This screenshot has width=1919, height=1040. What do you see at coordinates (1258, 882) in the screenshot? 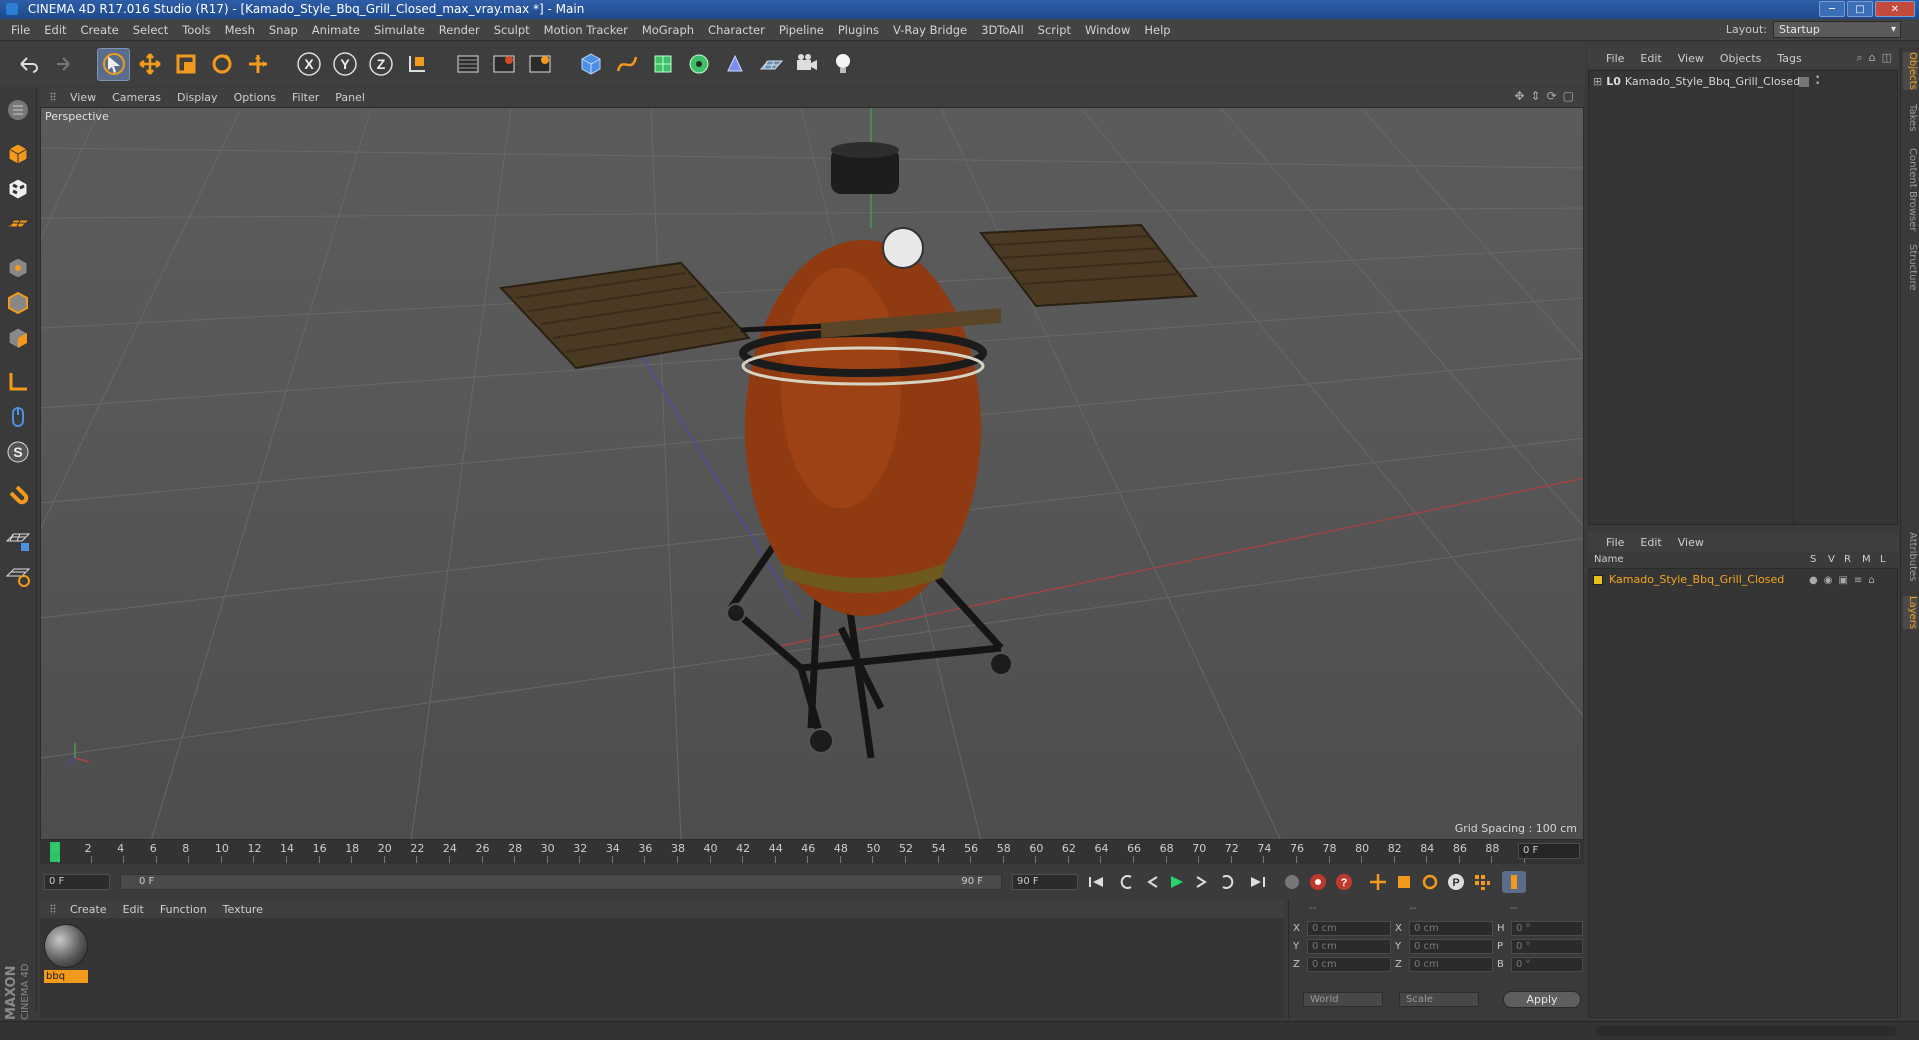
I see `goto-end-icon` at bounding box center [1258, 882].